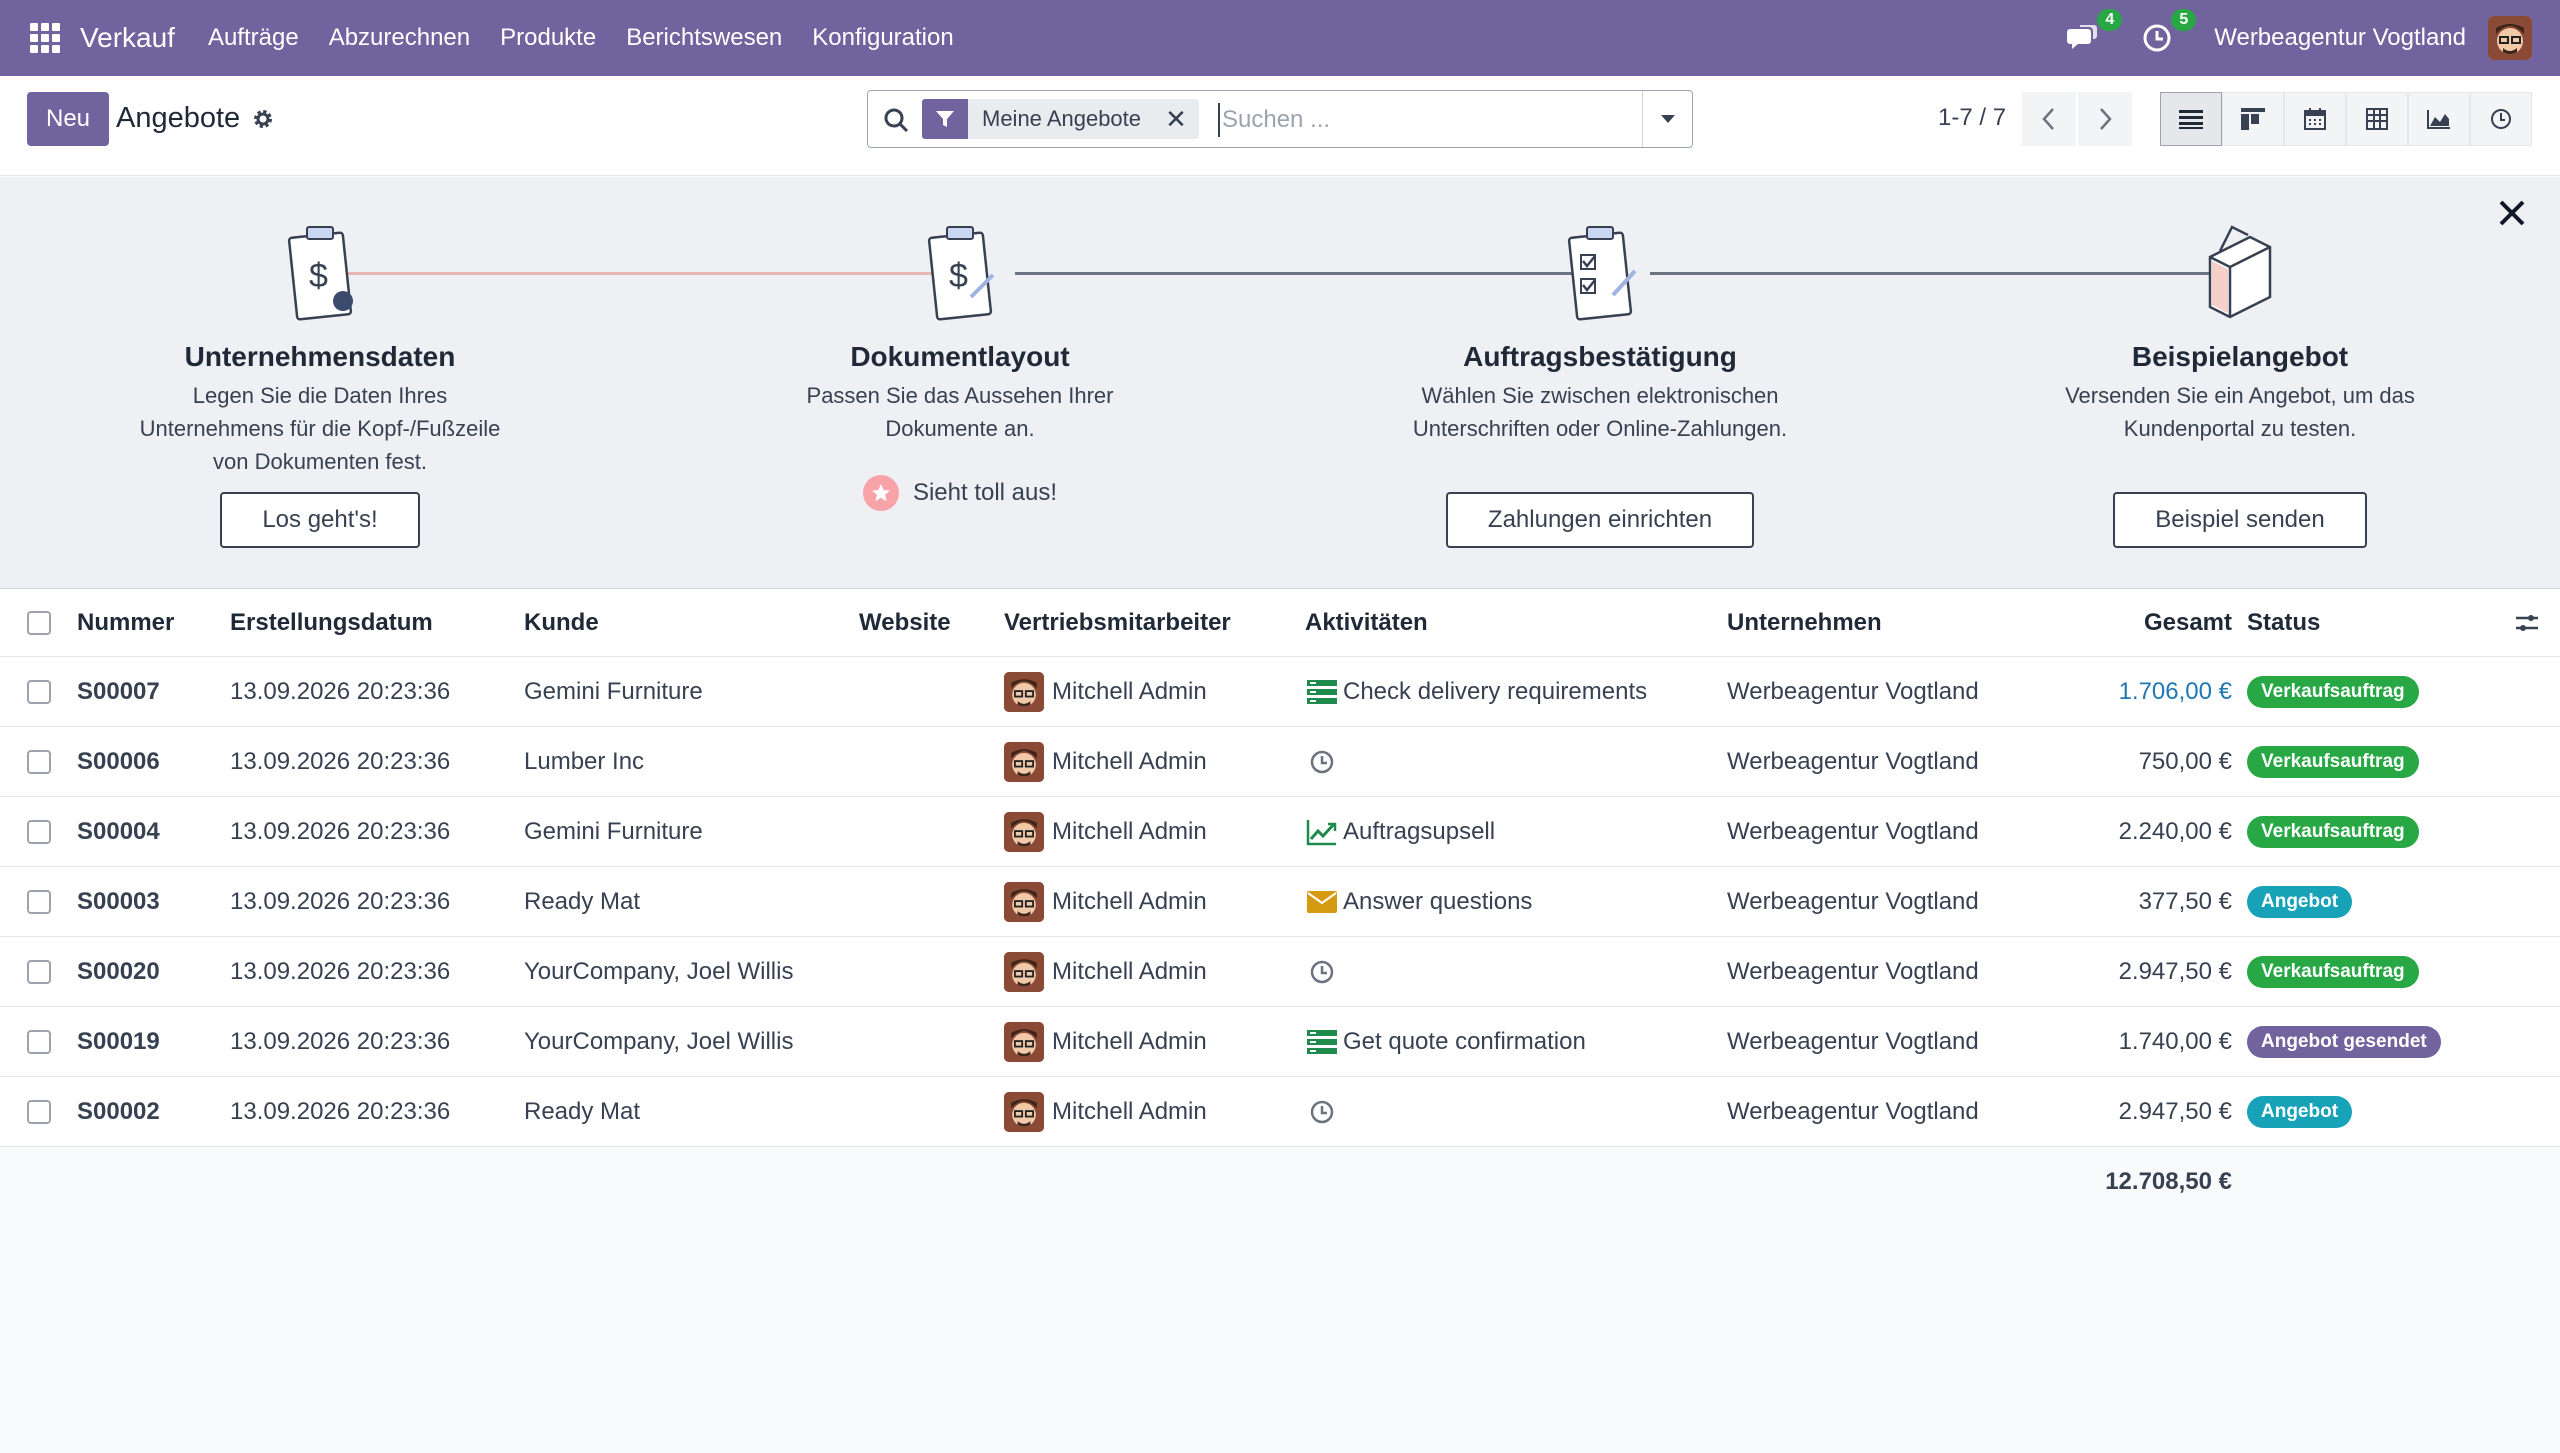  What do you see at coordinates (340, 831) in the screenshot?
I see `creation-date: 13.09.2026 20:23:36` at bounding box center [340, 831].